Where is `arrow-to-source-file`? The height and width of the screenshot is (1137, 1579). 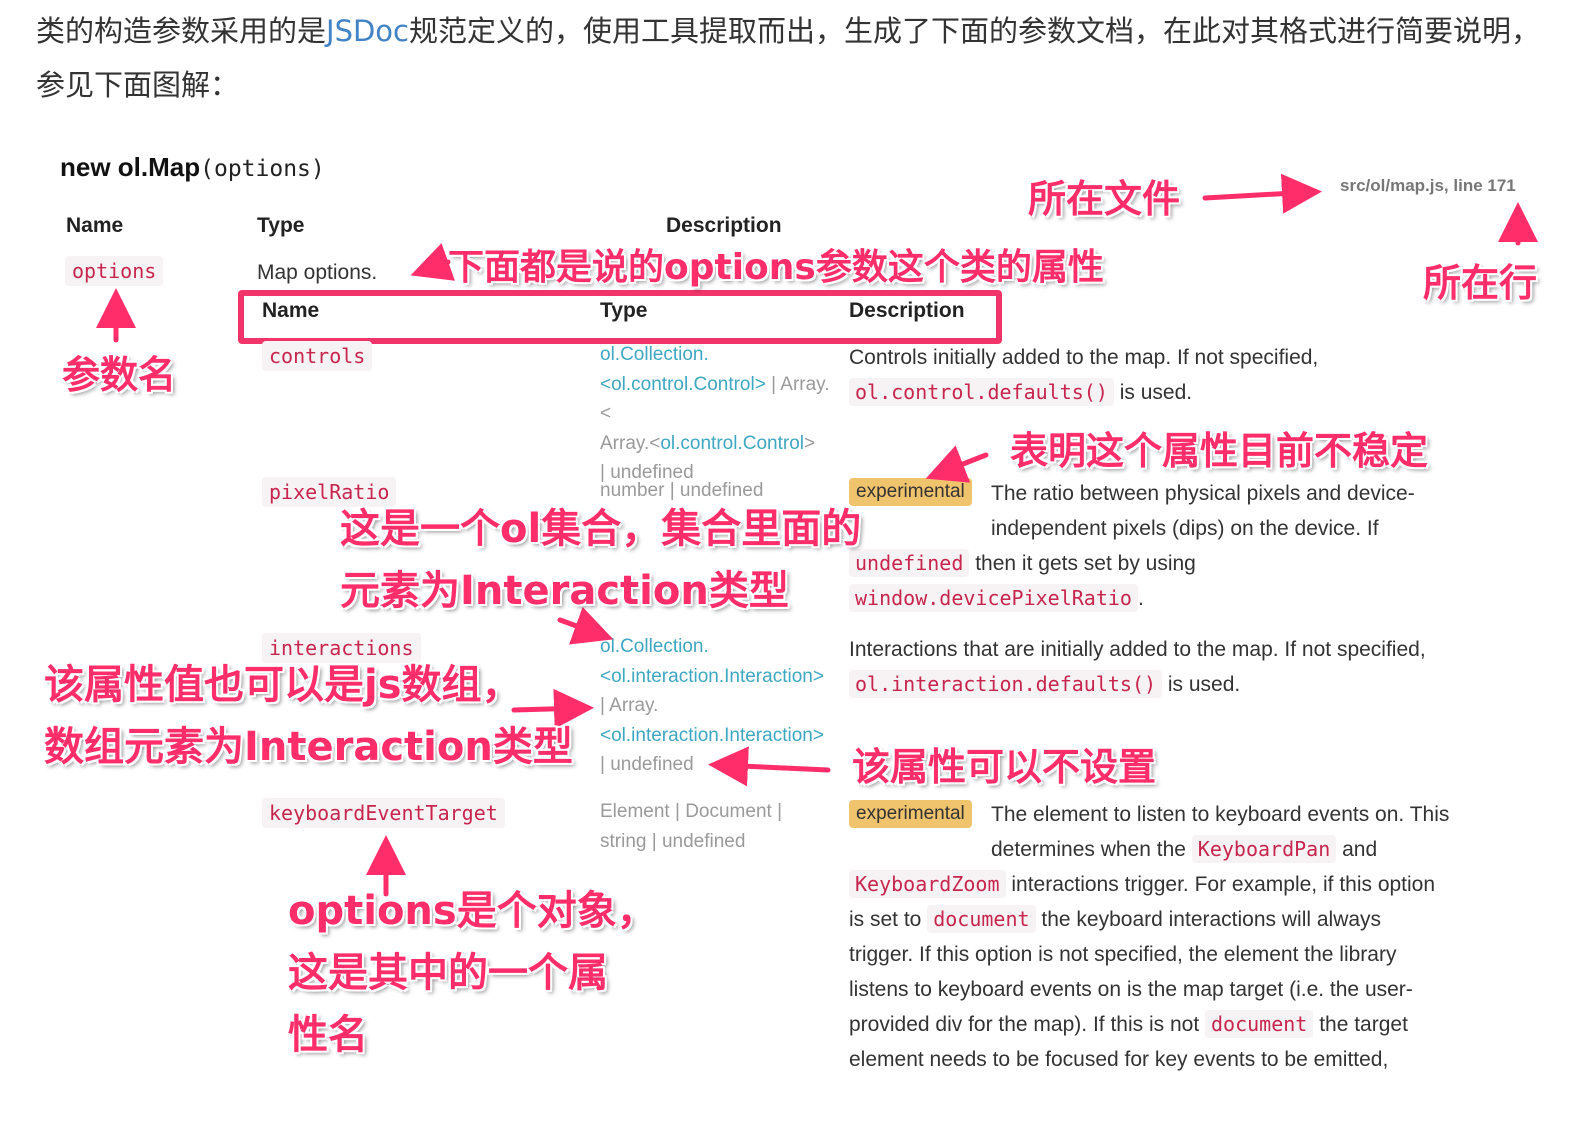
arrow-to-source-file is located at coordinates (1262, 193).